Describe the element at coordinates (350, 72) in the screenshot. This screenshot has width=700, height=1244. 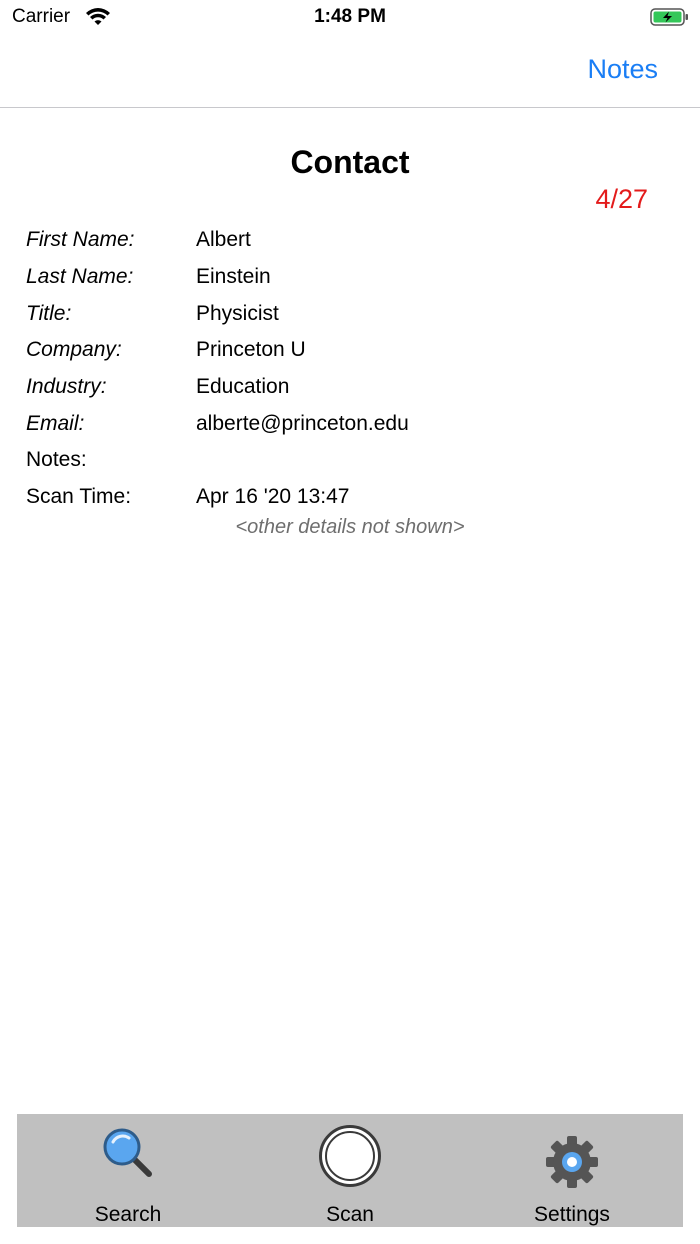
I see `navigation-bar: Notes` at that location.